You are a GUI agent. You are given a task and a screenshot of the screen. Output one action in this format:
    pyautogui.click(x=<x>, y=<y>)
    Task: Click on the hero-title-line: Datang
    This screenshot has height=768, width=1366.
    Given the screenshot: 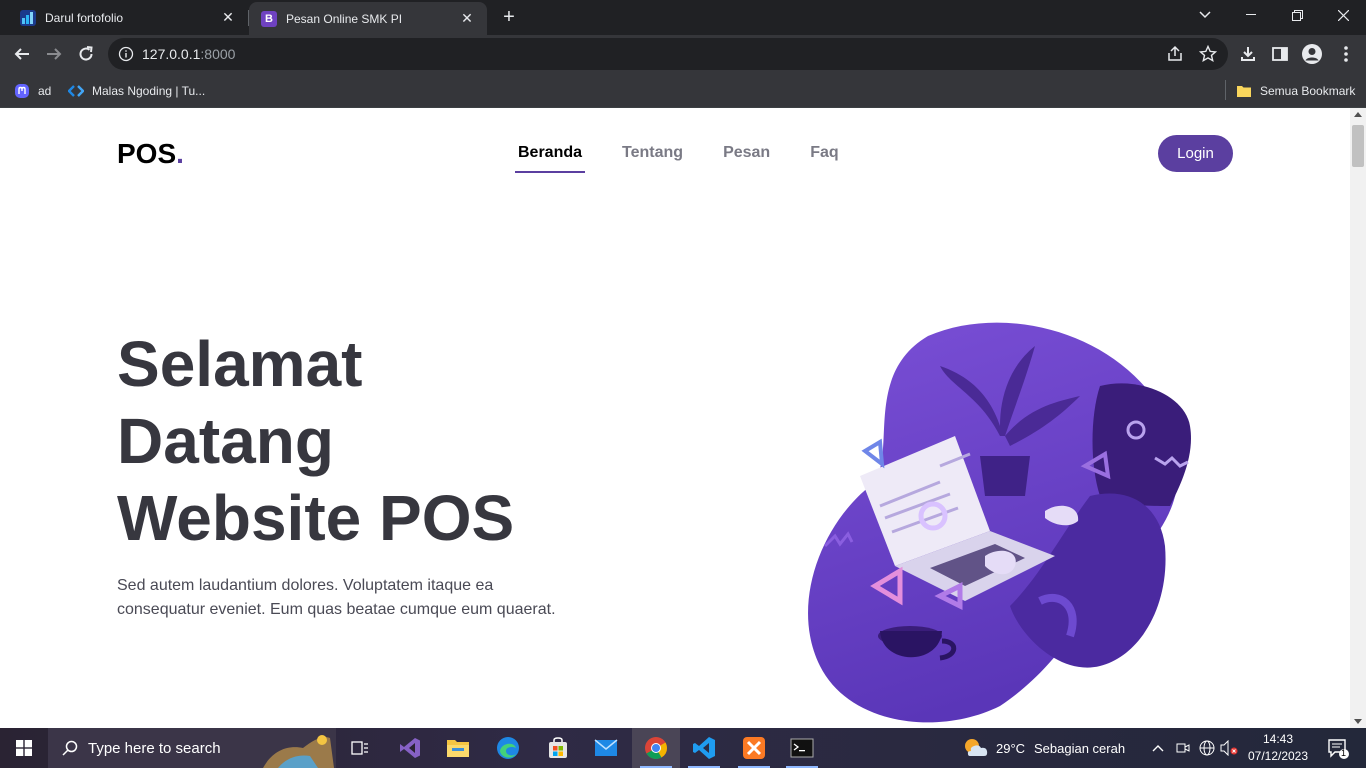 What is the action you would take?
    pyautogui.click(x=225, y=441)
    